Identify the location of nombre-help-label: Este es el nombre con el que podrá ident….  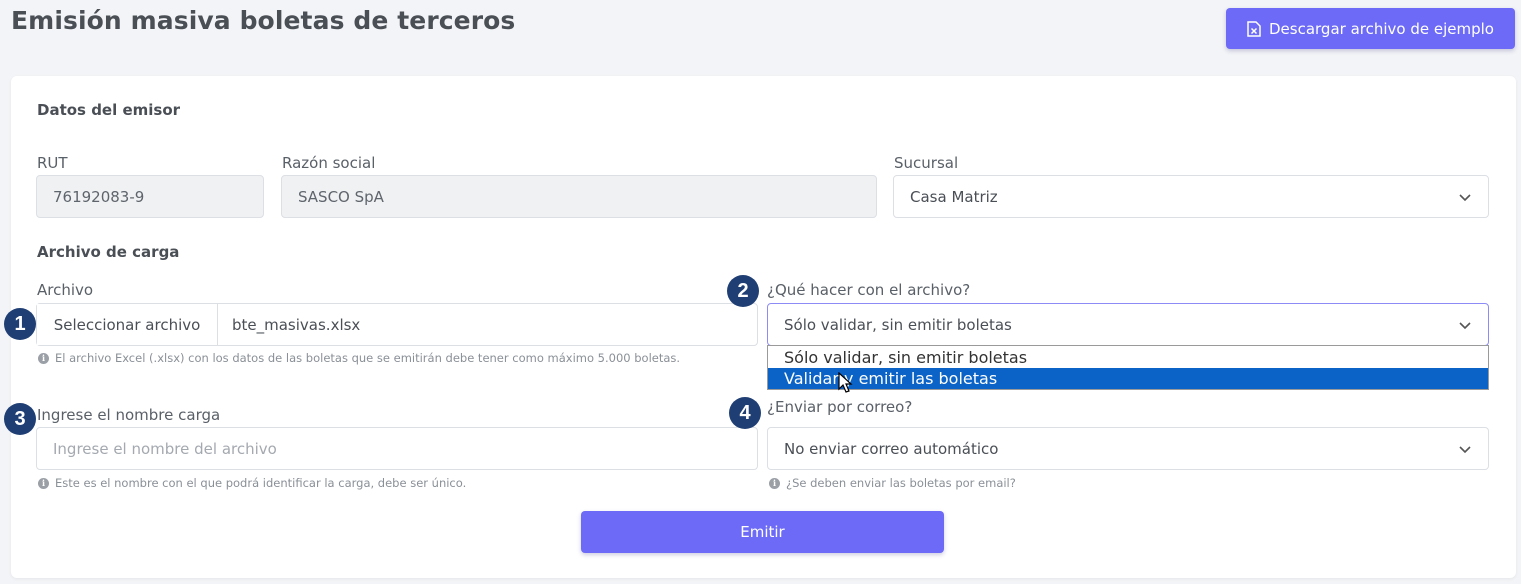
(261, 483).